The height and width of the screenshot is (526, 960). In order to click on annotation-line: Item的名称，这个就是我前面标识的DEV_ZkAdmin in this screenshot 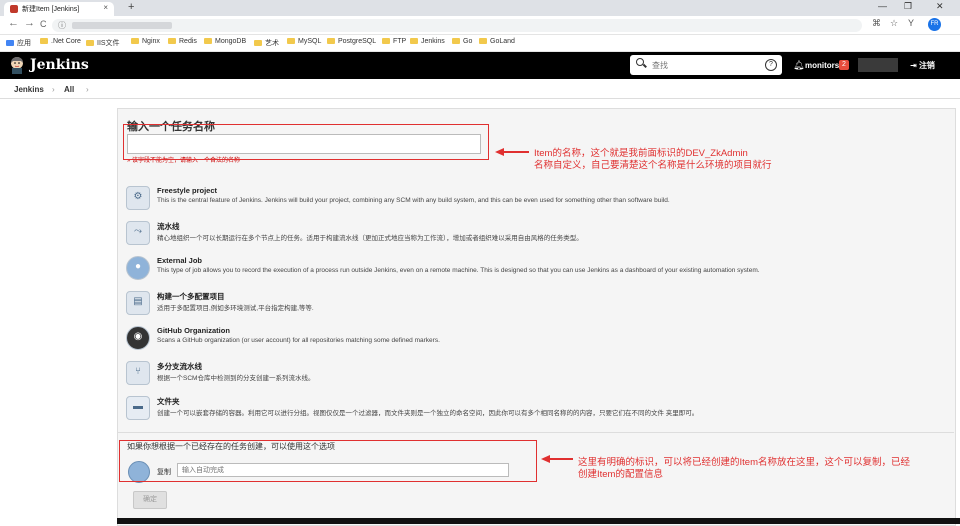, I will do `click(641, 153)`.